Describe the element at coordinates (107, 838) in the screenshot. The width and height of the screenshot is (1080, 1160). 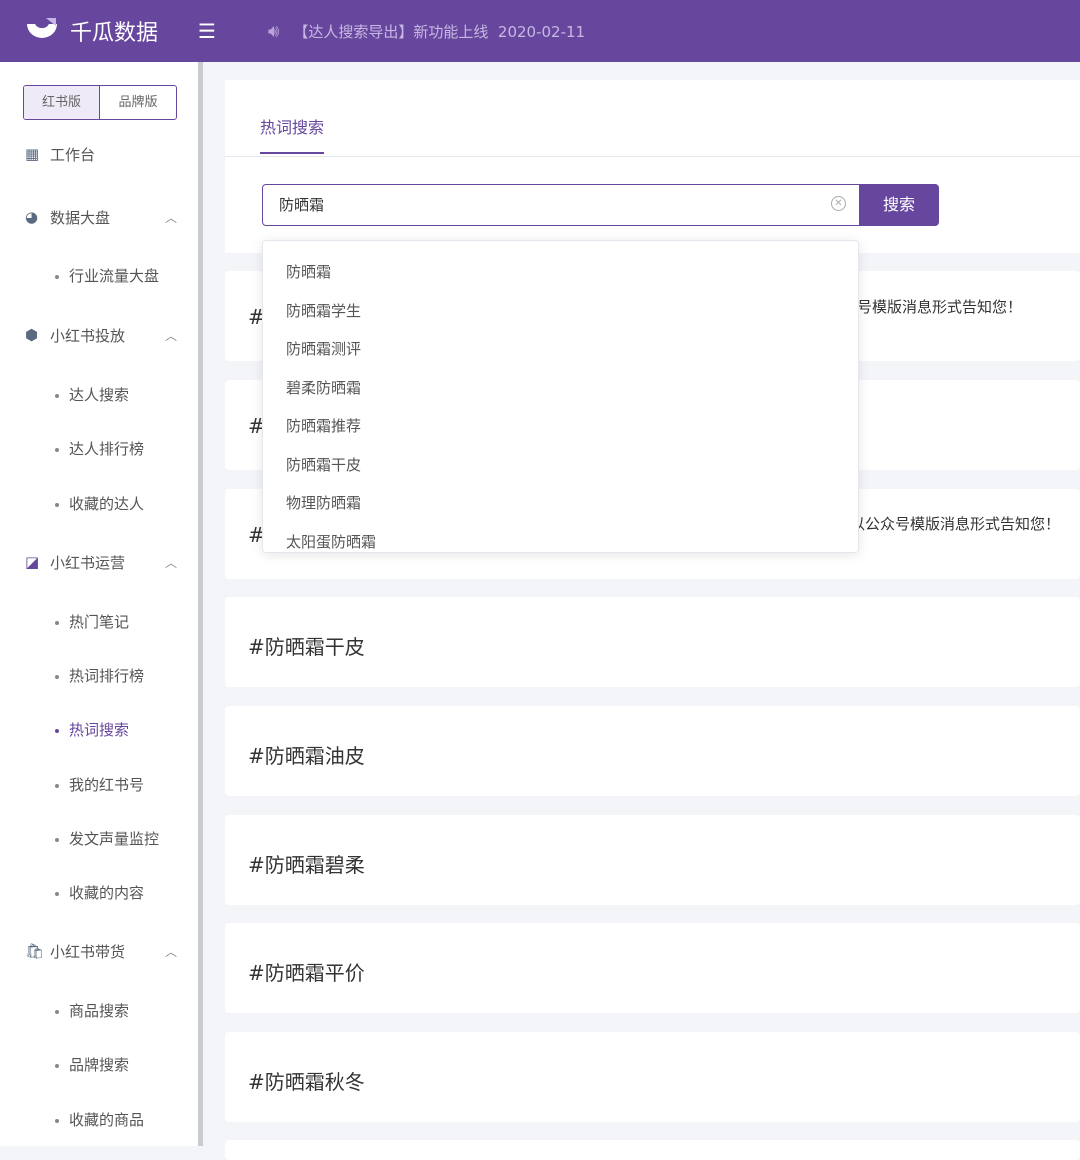
I see `nav-item: 发文声量监控` at that location.